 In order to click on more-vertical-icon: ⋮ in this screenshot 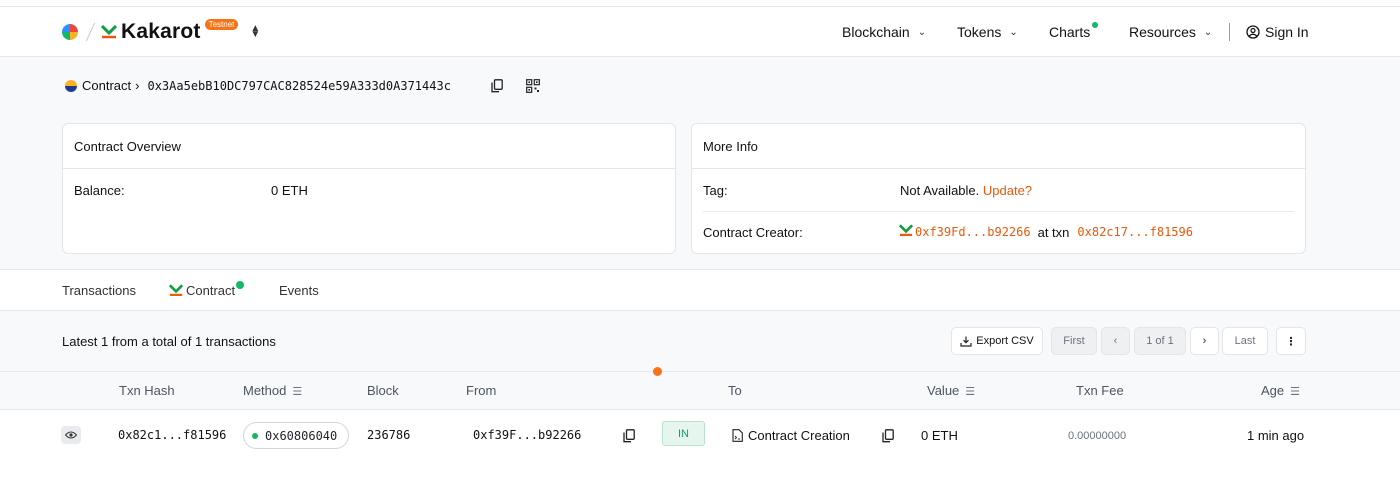, I will do `click(1291, 341)`.